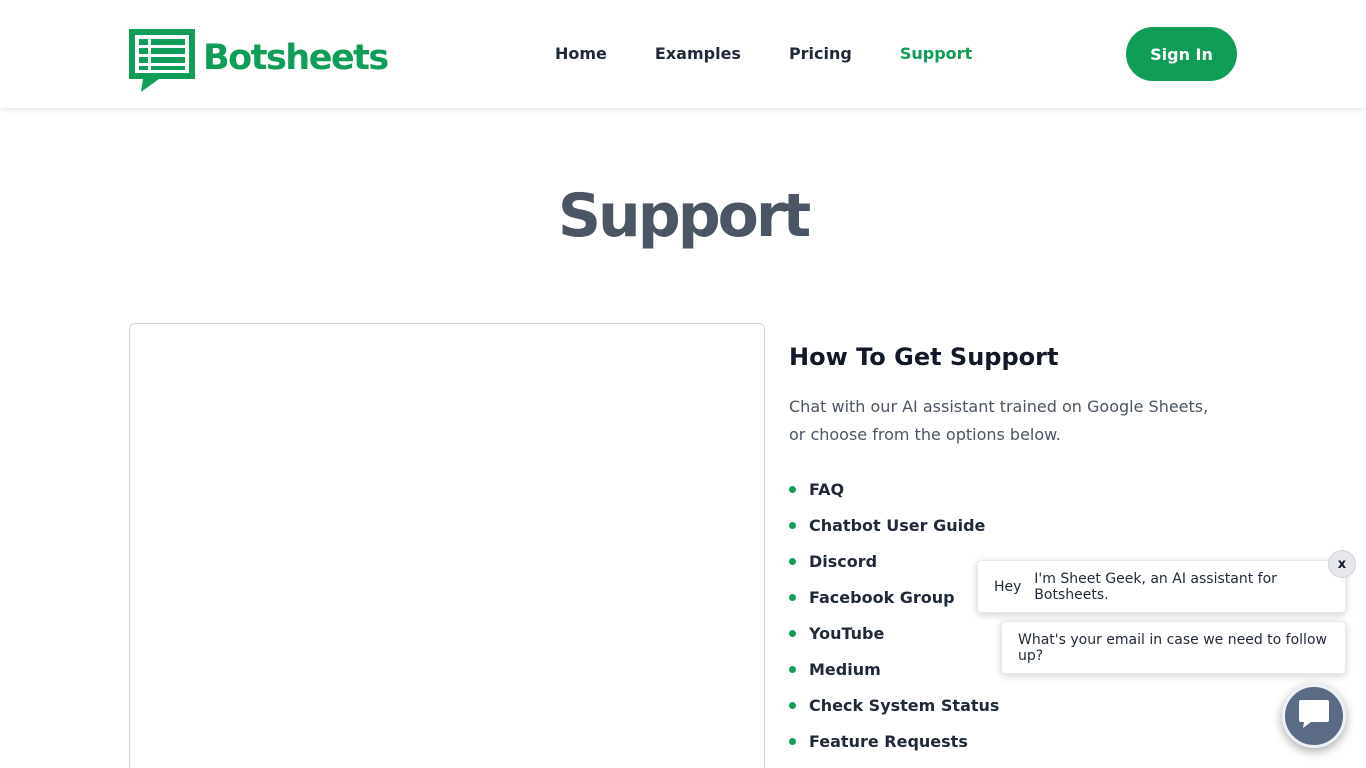 Image resolution: width=1366 pixels, height=768 pixels. I want to click on nav-home: Home, so click(581, 54).